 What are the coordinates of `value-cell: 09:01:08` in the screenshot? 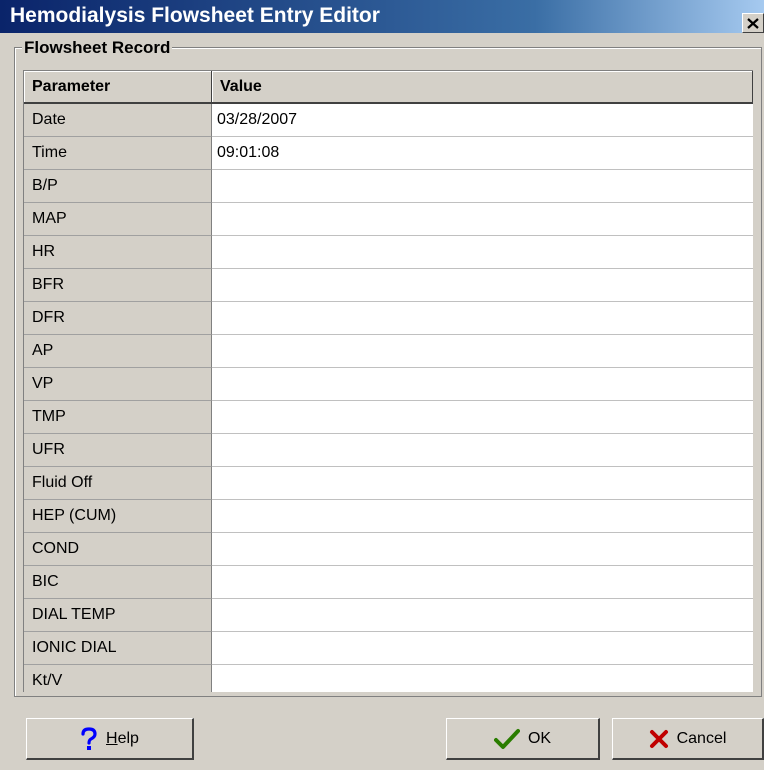 It's located at (482, 153).